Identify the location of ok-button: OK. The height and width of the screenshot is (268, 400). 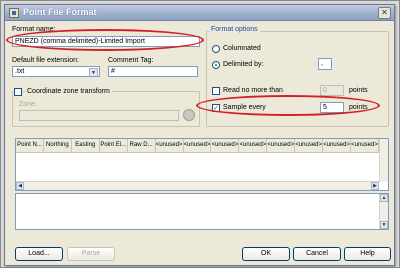
(266, 254).